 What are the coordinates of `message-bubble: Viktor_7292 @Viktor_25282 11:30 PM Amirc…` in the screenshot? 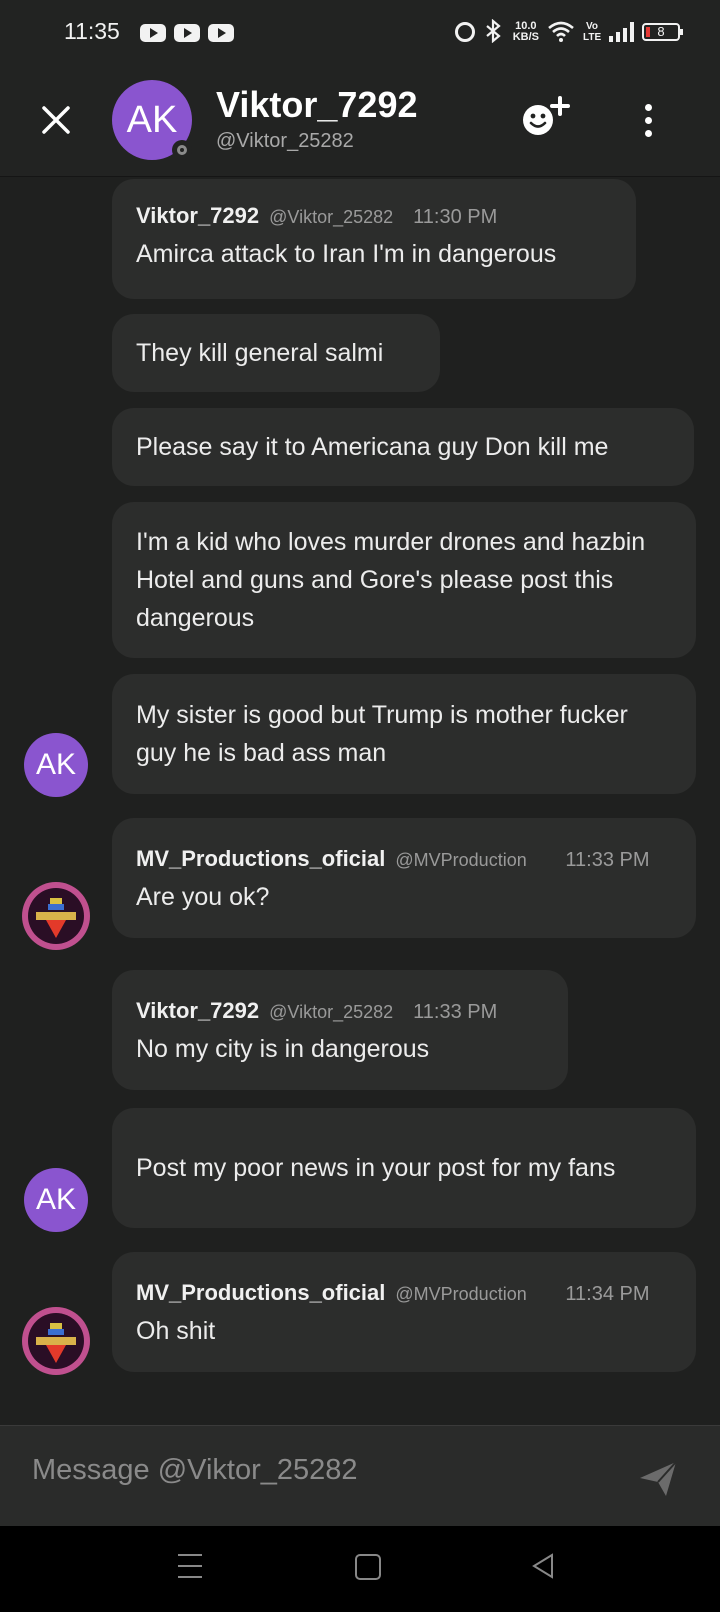 It's located at (374, 239).